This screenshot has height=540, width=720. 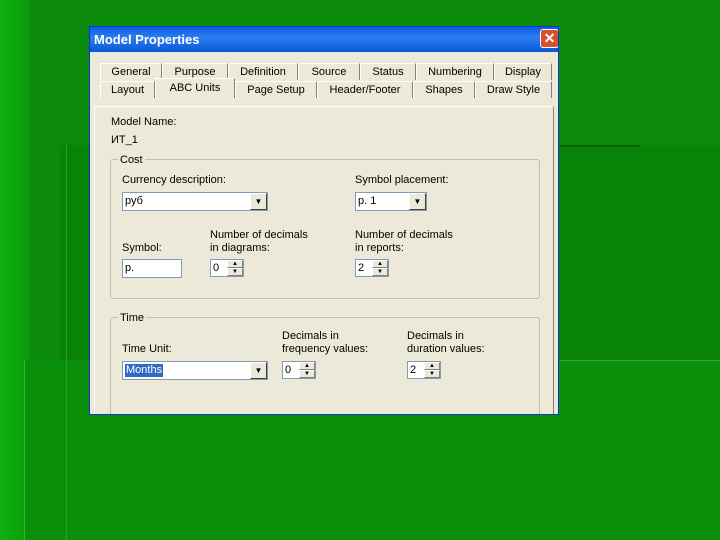 I want to click on duration-decimals-label: Decimals in, so click(x=435, y=336).